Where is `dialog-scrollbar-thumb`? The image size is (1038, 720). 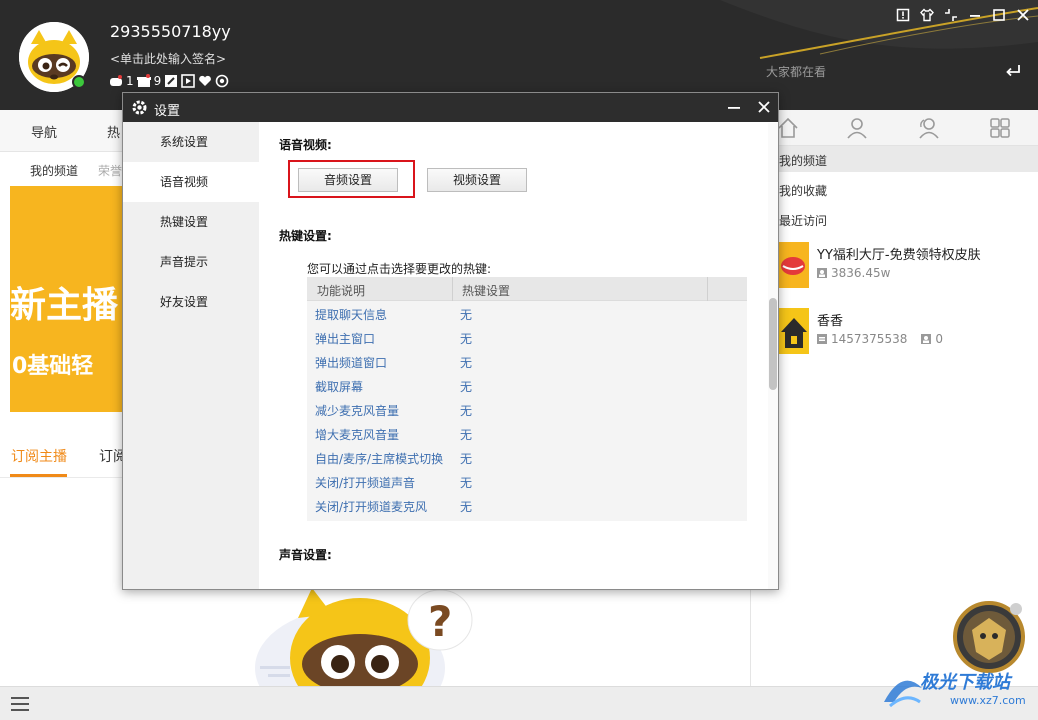 dialog-scrollbar-thumb is located at coordinates (773, 344).